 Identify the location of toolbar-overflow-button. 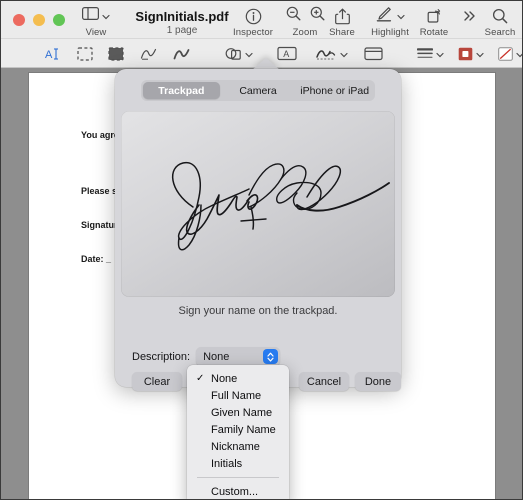
(470, 16).